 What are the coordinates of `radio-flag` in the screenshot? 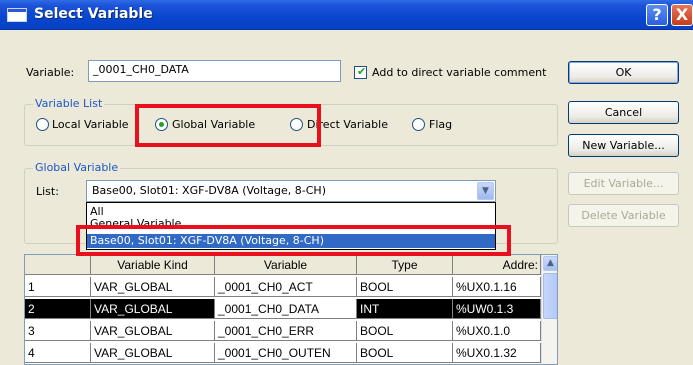 It's located at (418, 124).